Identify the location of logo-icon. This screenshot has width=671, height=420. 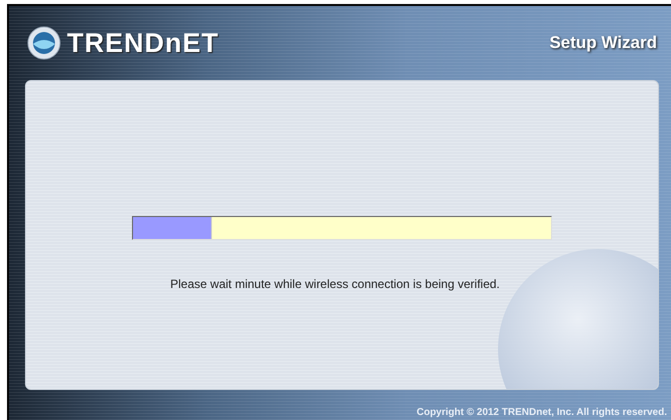
(44, 43).